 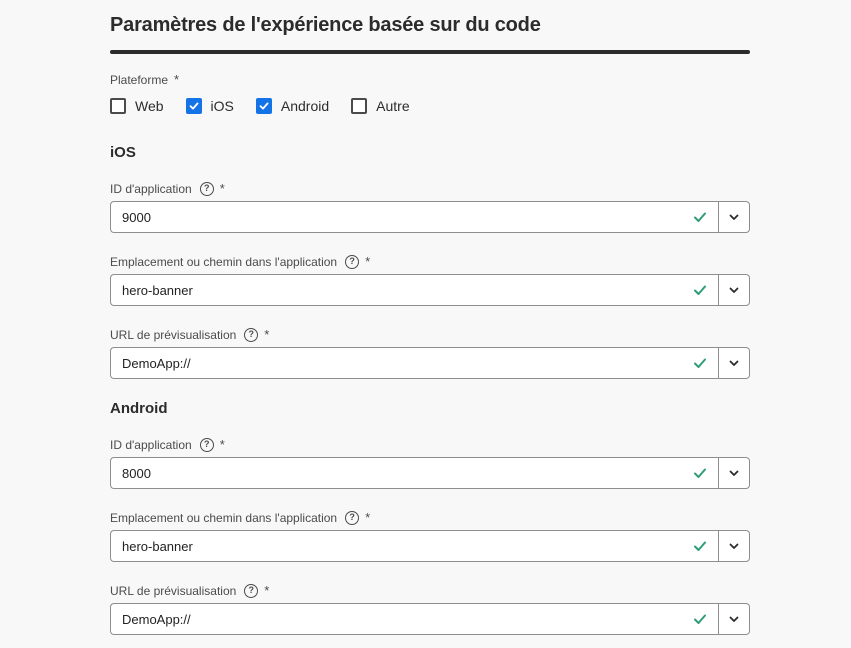 I want to click on ios-preview-combobox: DemoApp://, so click(x=430, y=363).